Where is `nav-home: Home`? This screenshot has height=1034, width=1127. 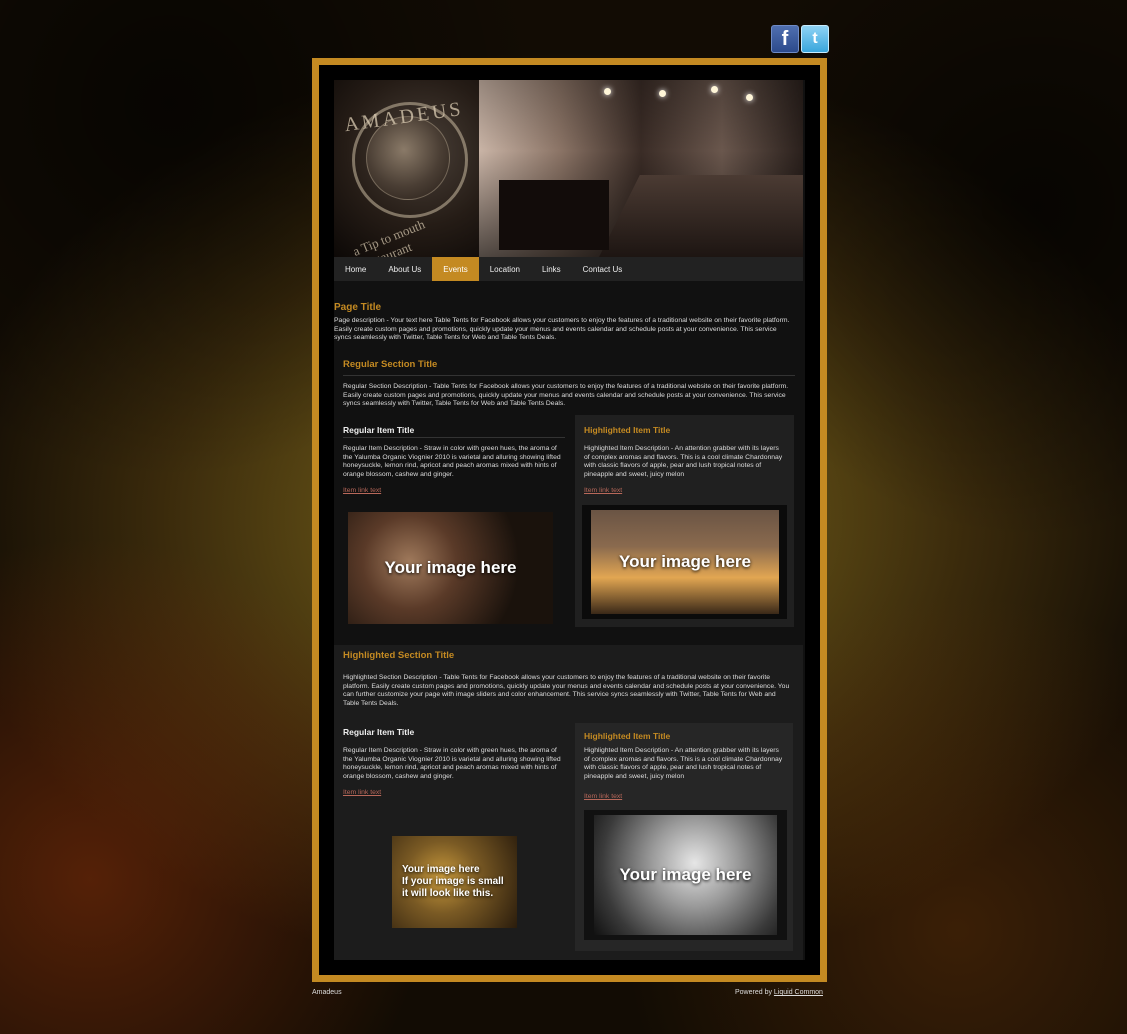
nav-home: Home is located at coordinates (355, 269).